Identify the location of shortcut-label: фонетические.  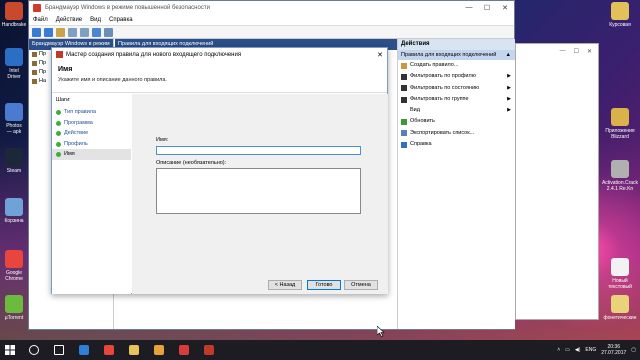
(620, 318).